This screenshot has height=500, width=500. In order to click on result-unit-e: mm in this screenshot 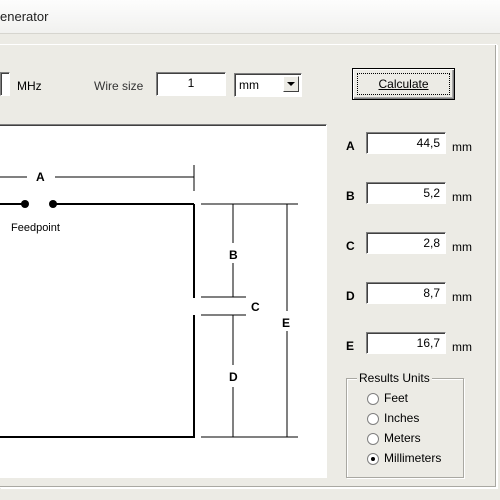, I will do `click(462, 347)`.